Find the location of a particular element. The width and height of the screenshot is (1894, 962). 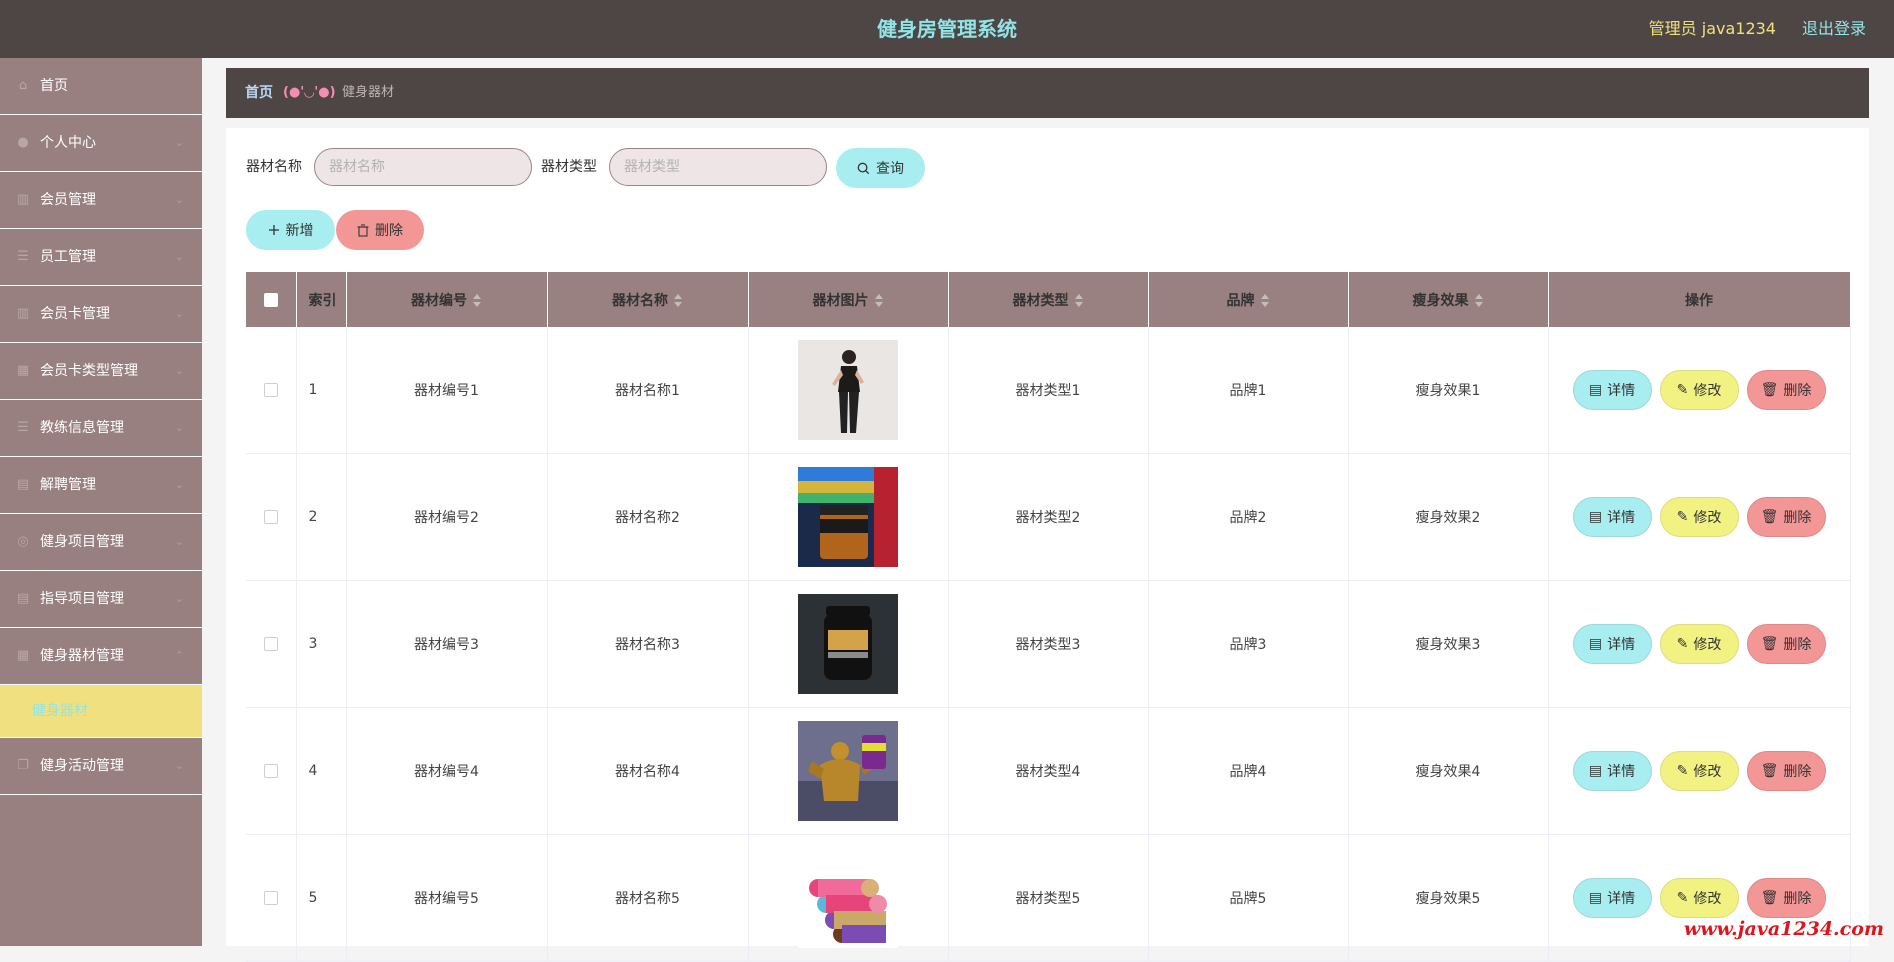

home-icon: ⌂ is located at coordinates (23, 85).